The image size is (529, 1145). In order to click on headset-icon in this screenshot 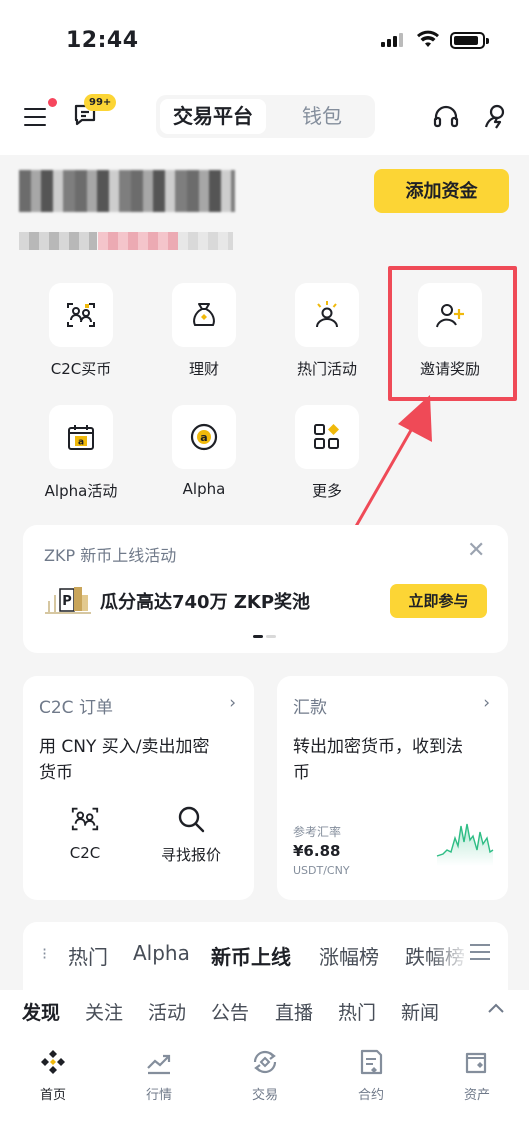, I will do `click(446, 117)`.